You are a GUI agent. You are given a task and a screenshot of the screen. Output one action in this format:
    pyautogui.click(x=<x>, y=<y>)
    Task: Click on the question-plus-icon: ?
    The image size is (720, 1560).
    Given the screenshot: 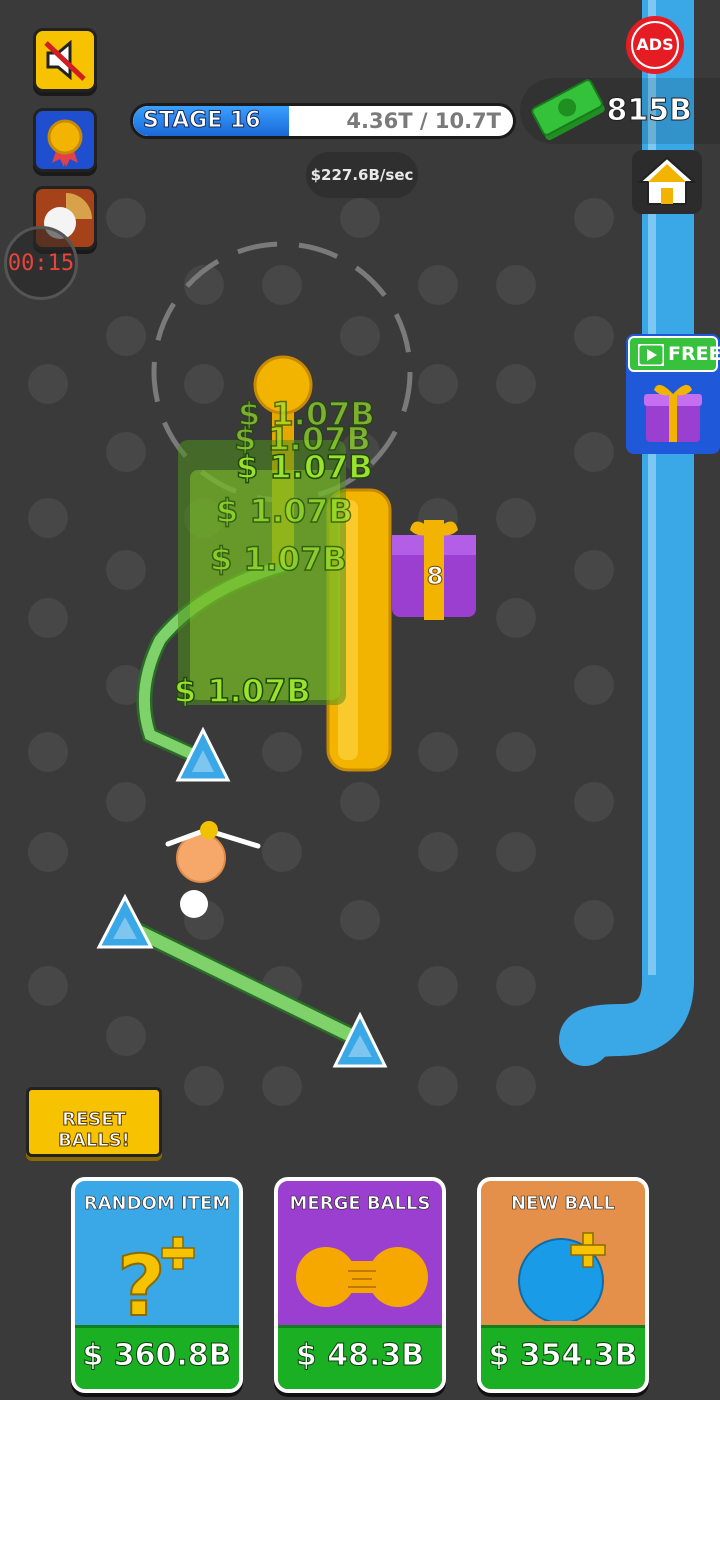 What is the action you would take?
    pyautogui.click(x=155, y=1277)
    